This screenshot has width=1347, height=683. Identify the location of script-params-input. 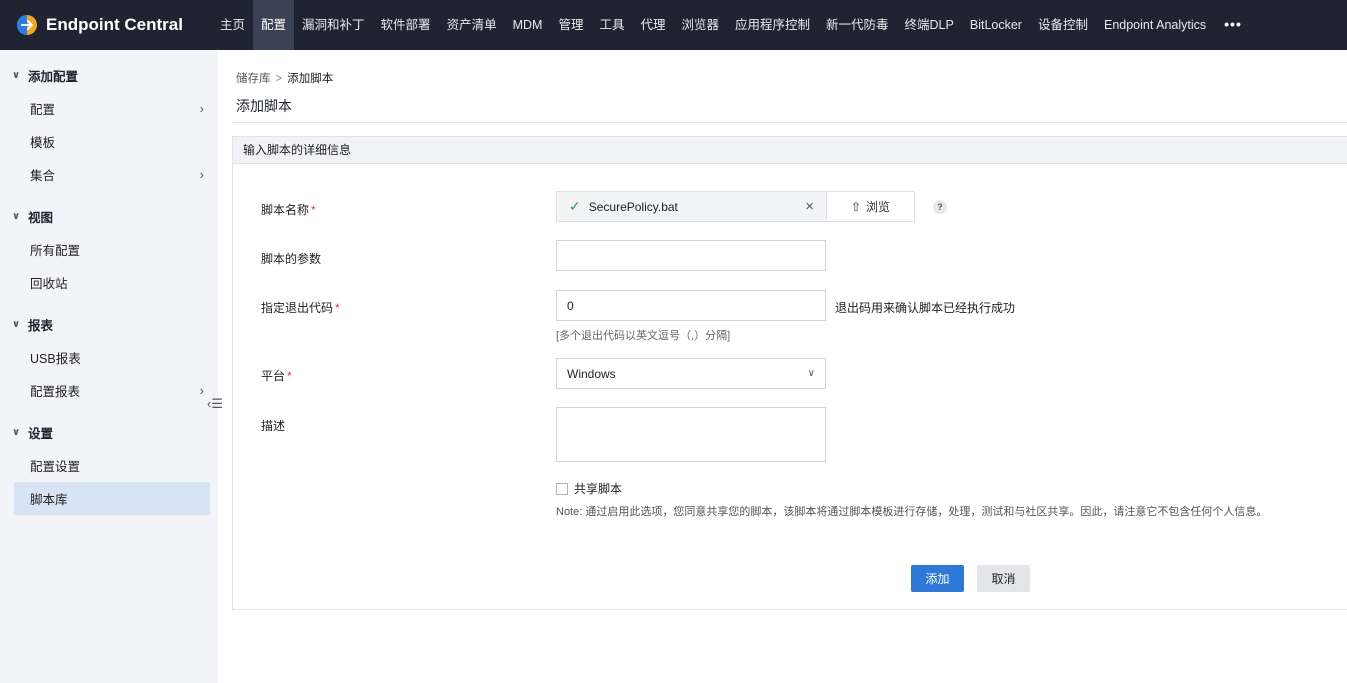
(691, 255).